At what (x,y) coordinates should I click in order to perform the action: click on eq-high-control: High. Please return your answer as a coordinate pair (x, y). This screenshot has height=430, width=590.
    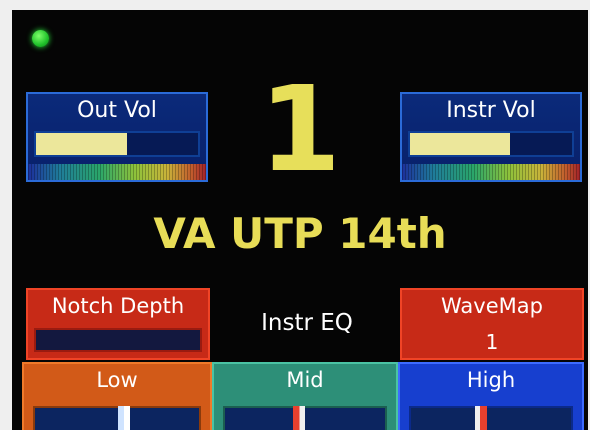
    Looking at the image, I should click on (491, 396).